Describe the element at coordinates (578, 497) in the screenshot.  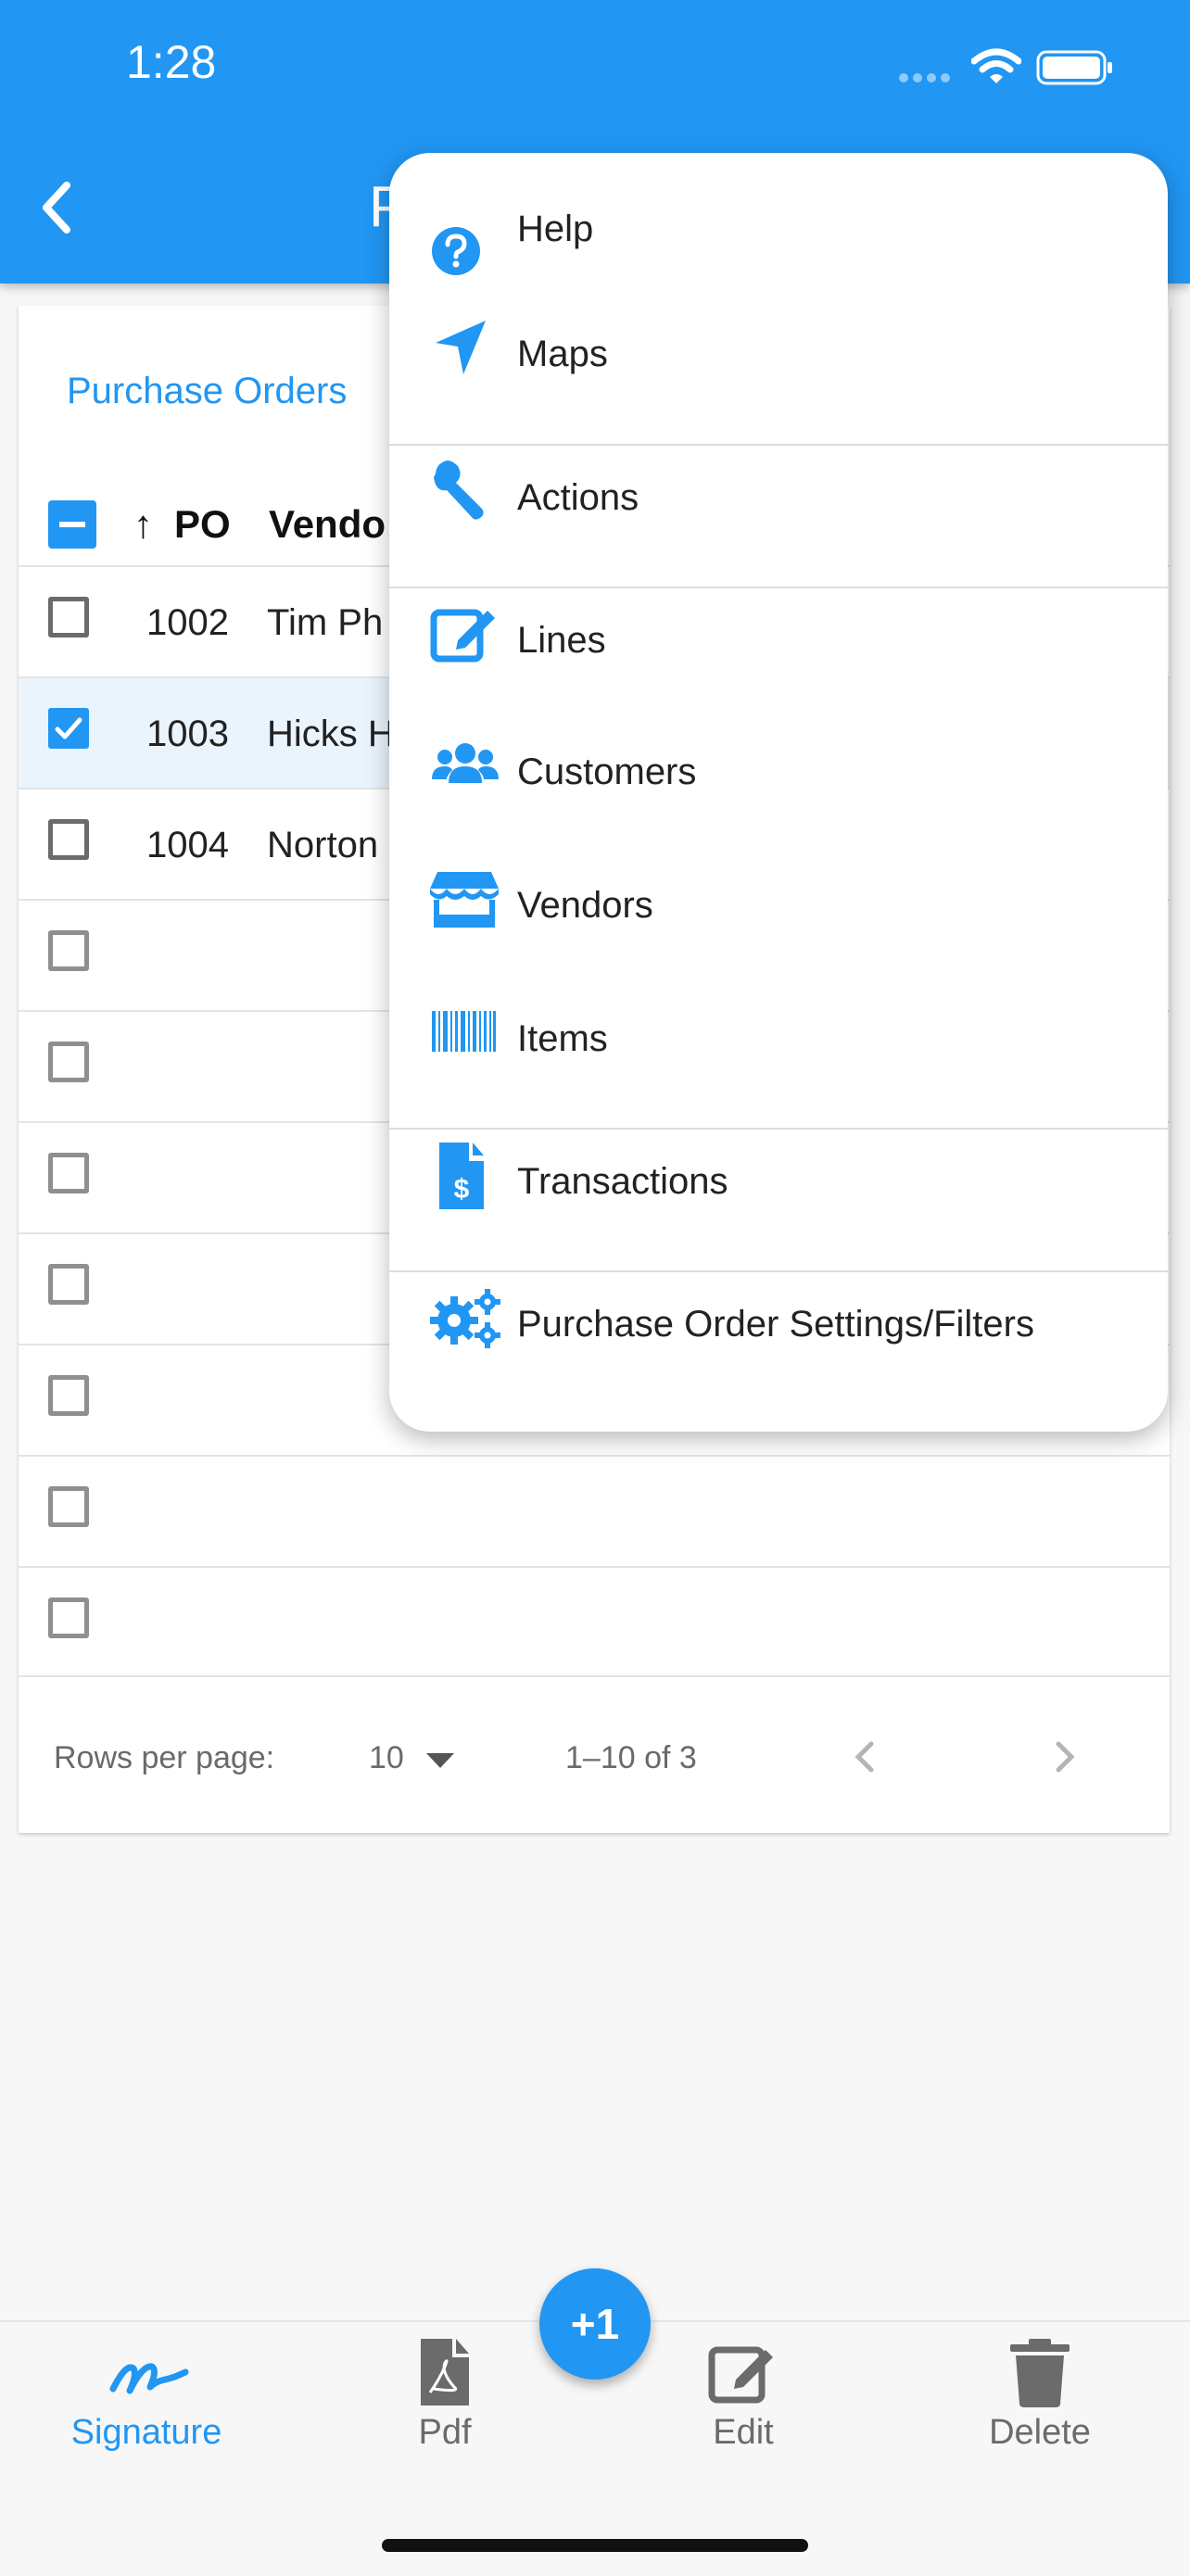
I see `menu-item-label: Actions` at that location.